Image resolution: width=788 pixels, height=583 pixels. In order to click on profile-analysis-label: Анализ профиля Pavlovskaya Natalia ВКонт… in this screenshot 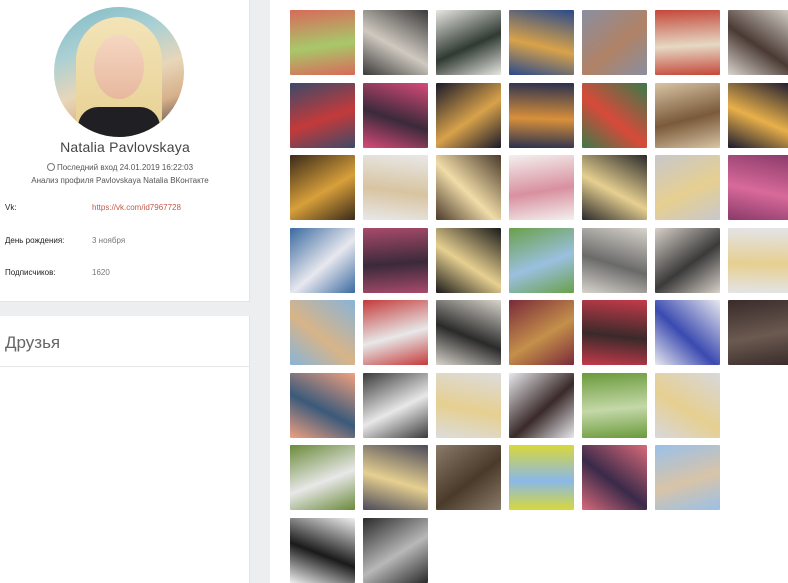, I will do `click(120, 180)`.